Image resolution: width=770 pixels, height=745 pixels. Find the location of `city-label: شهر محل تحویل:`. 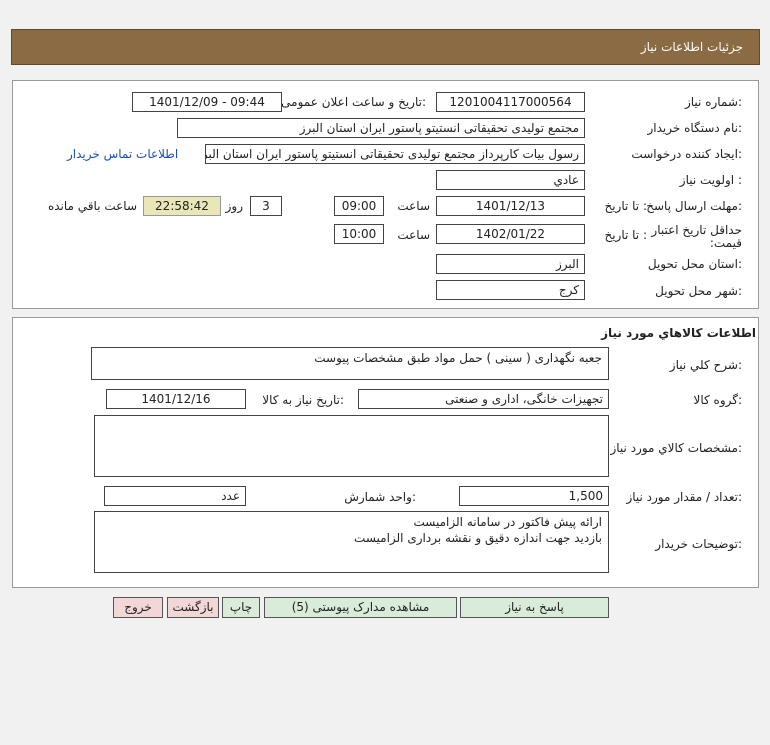

city-label: شهر محل تحویل: is located at coordinates (698, 291).